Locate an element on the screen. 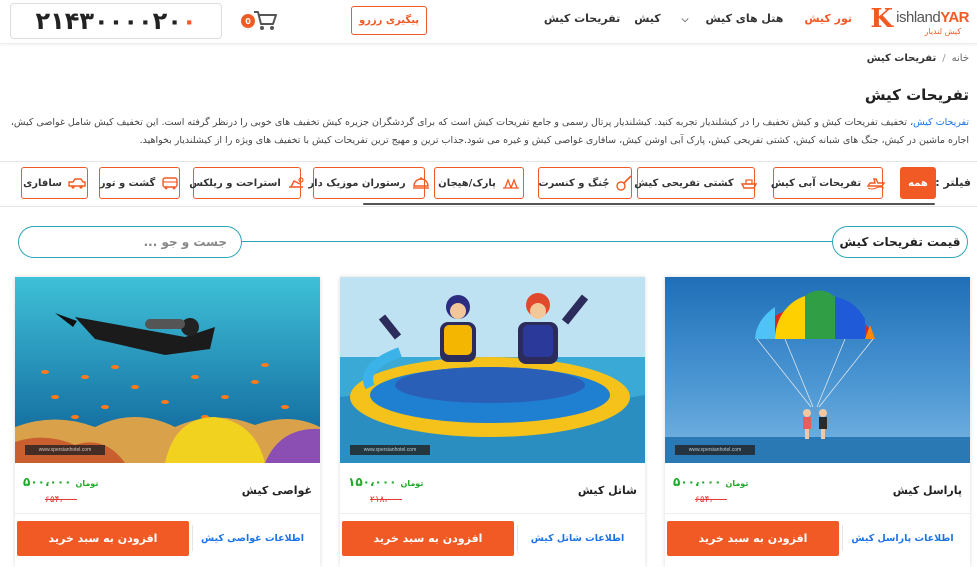 The height and width of the screenshot is (567, 977). logo-k: K is located at coordinates (881, 19).